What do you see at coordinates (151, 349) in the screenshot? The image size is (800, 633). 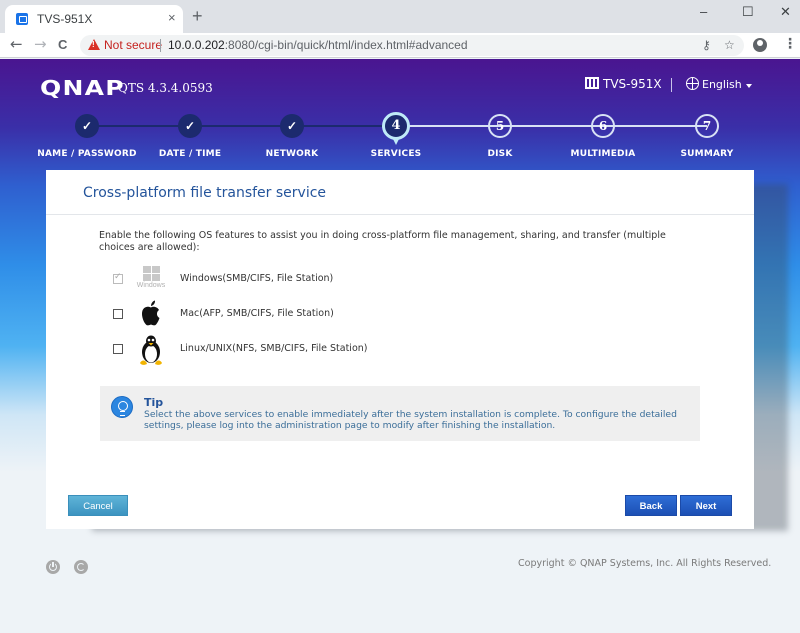 I see `linux-tux-icon` at bounding box center [151, 349].